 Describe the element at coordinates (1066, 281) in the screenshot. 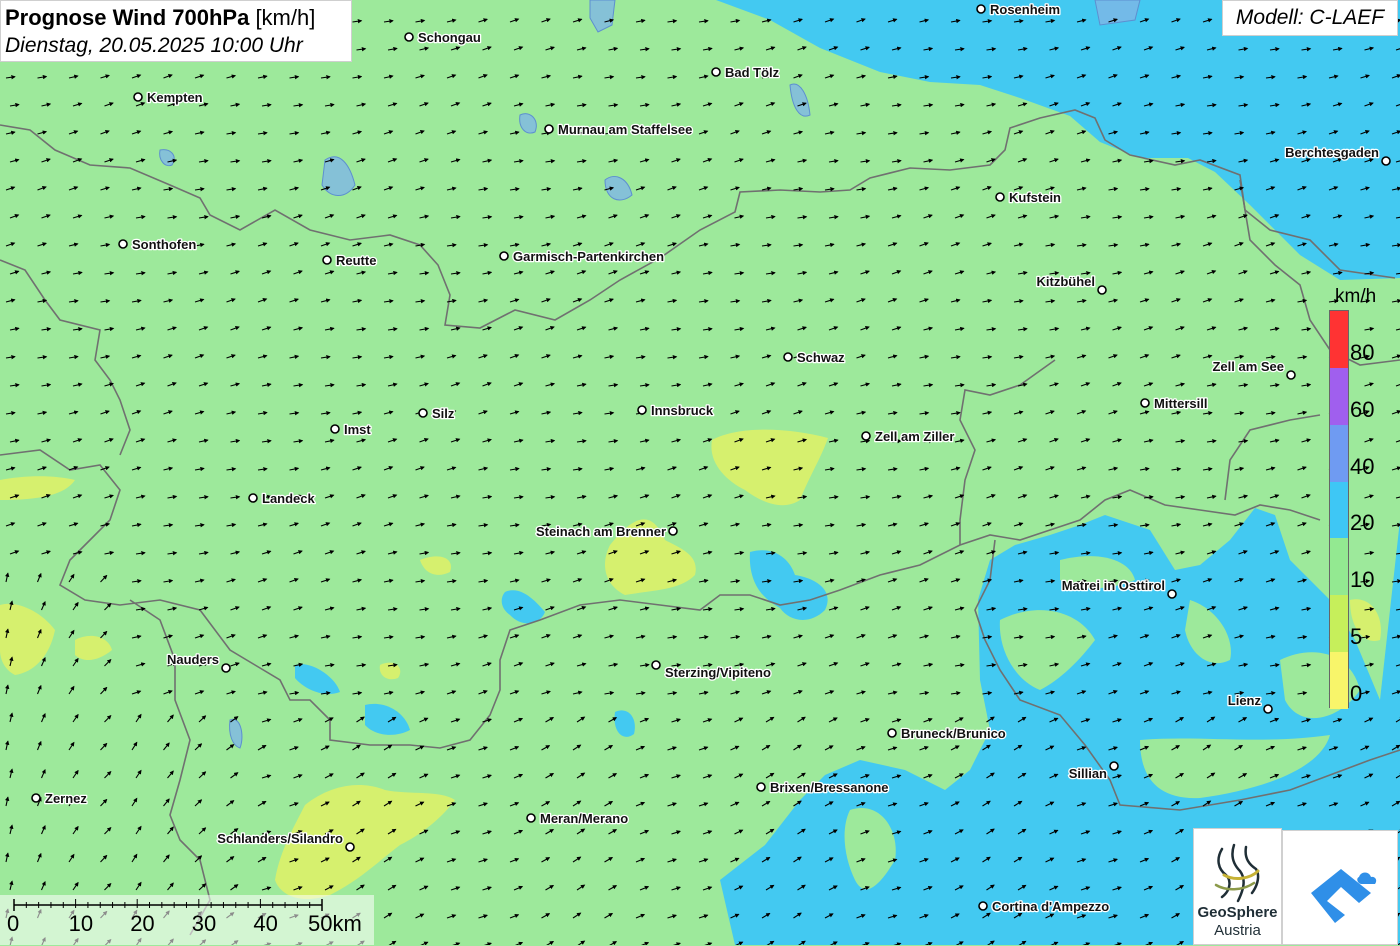

I see `city-label: Kitzbühel` at that location.